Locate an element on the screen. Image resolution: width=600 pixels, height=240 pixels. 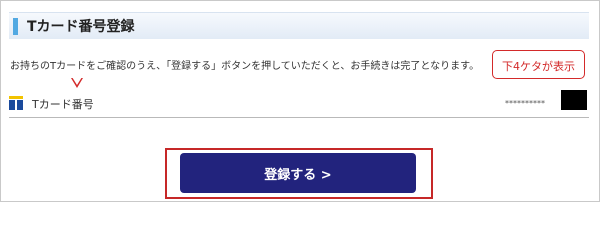
masked-card-number: ********** is located at coordinates (525, 103).